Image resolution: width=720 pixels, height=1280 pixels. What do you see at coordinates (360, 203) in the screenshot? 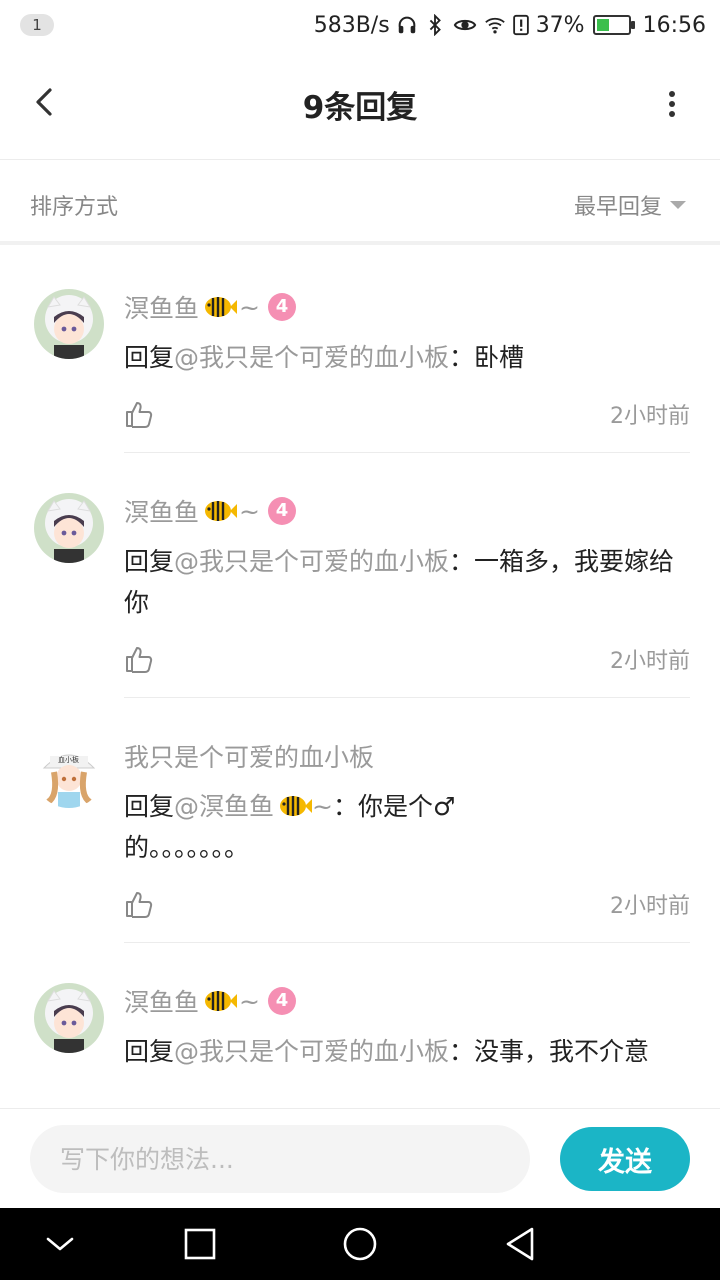
I see `sort-bar: 排序方式 最早回复` at bounding box center [360, 203].